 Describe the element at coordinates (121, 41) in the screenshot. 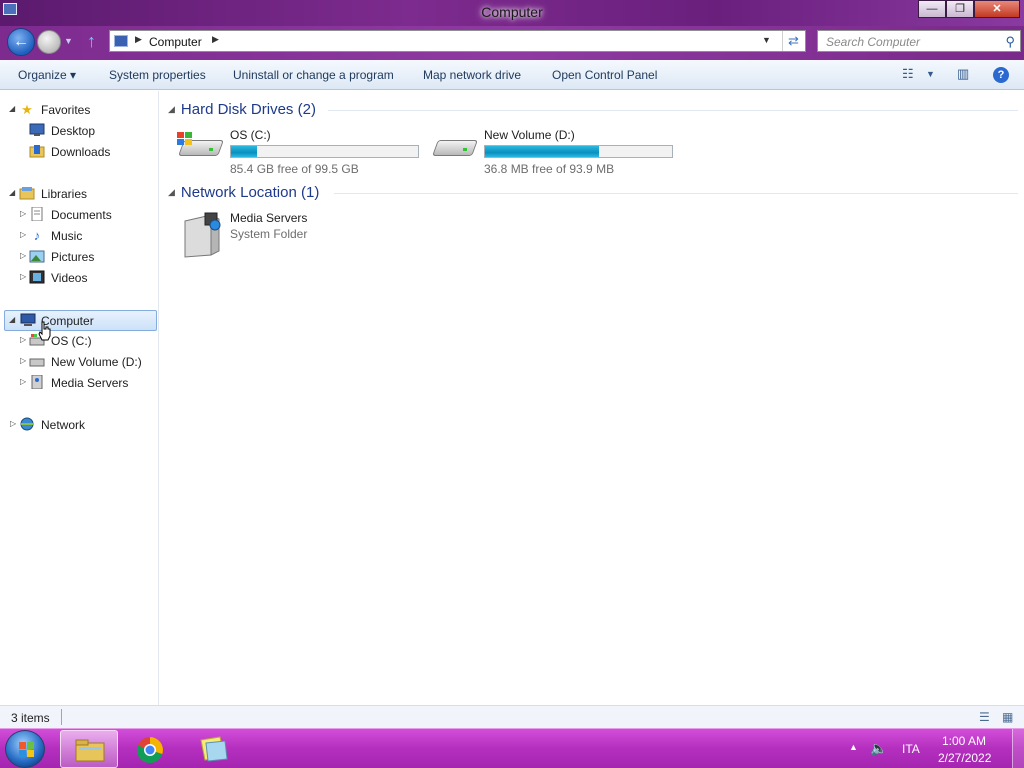

I see `computer-icon` at that location.